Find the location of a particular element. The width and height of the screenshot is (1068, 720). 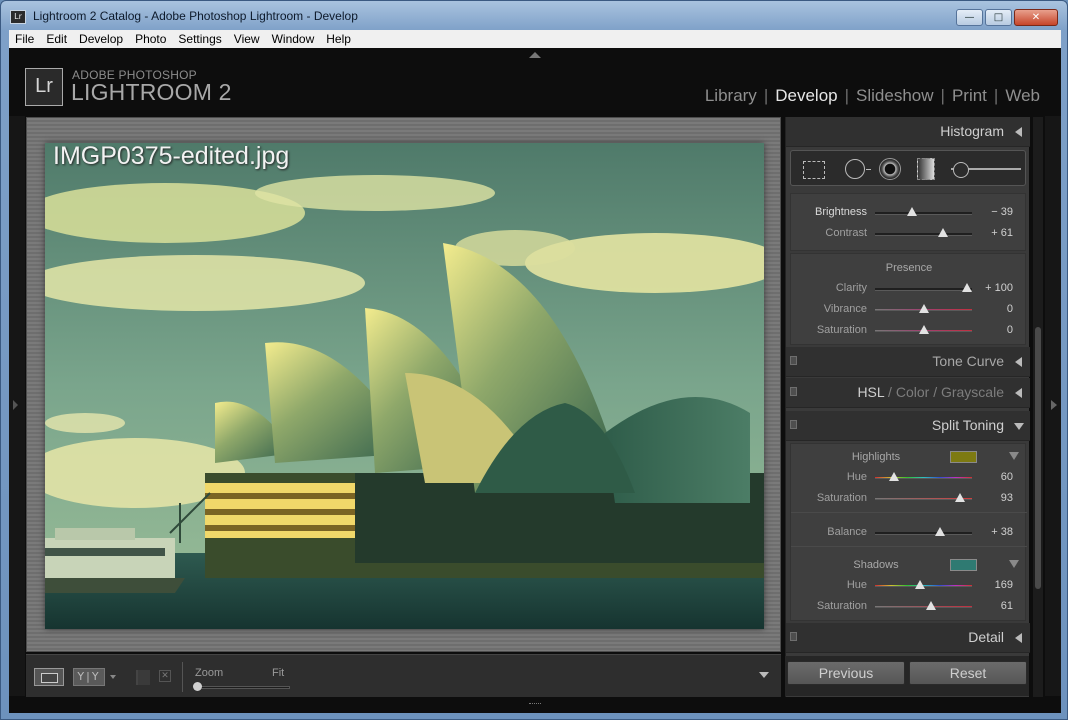

chevron-down-icon is located at coordinates (113, 677).